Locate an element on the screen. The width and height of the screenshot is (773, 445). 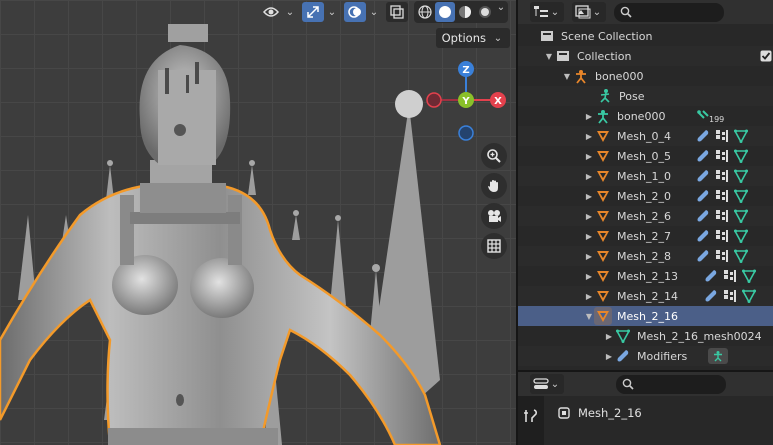
solid-shading-icon is located at coordinates (445, 12).